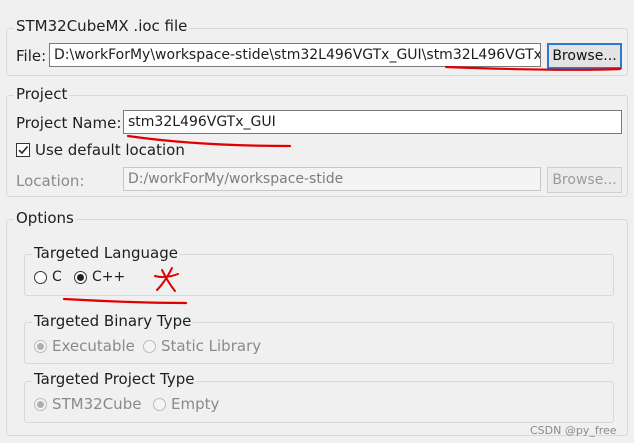  What do you see at coordinates (573, 430) in the screenshot?
I see `watermark: CSDN @py_free` at bounding box center [573, 430].